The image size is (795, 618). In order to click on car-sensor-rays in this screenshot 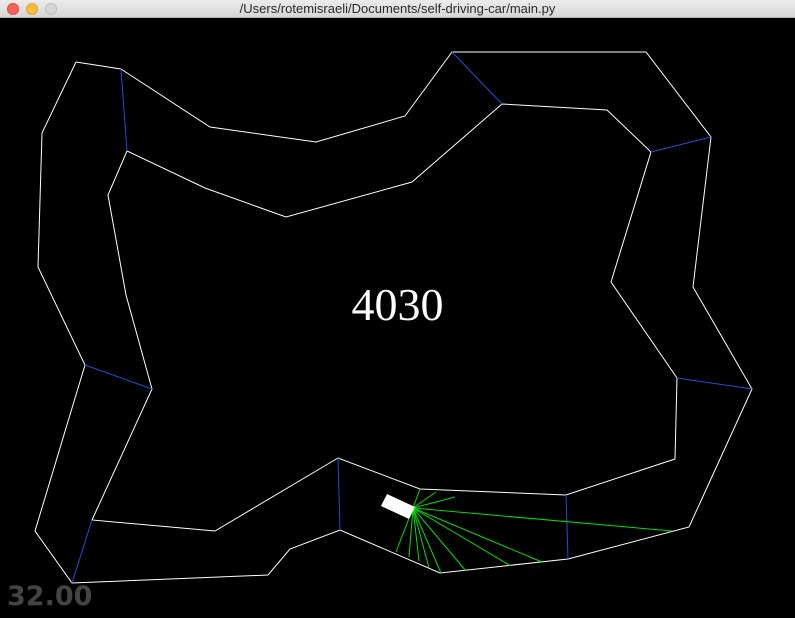, I will do `click(534, 531)`.